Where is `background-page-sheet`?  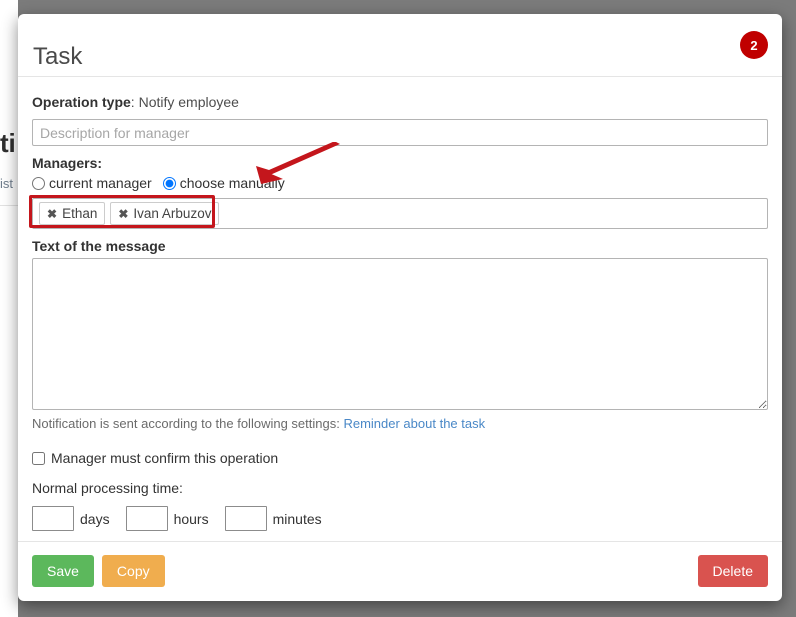 background-page-sheet is located at coordinates (9, 308).